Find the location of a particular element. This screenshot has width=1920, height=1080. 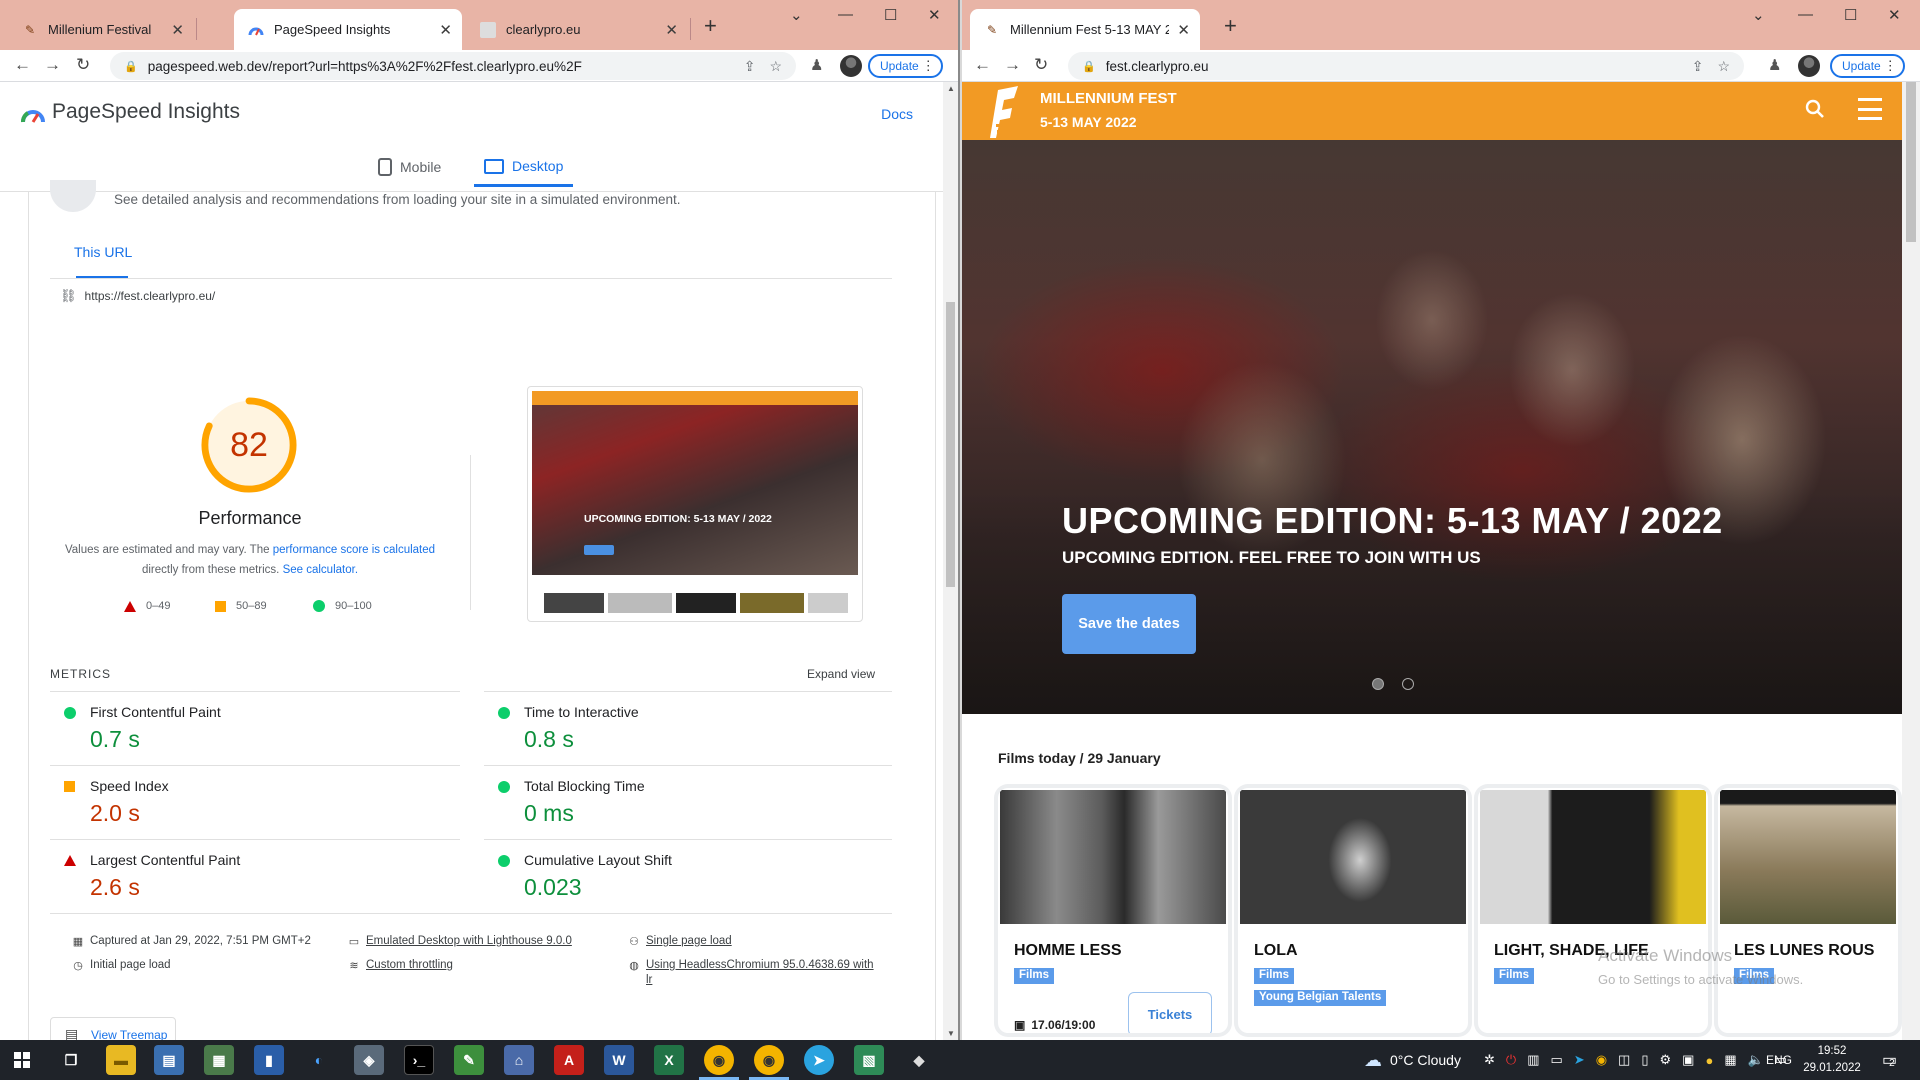

single-page-load: ⚇ Single page load is located at coordinates (680, 941).